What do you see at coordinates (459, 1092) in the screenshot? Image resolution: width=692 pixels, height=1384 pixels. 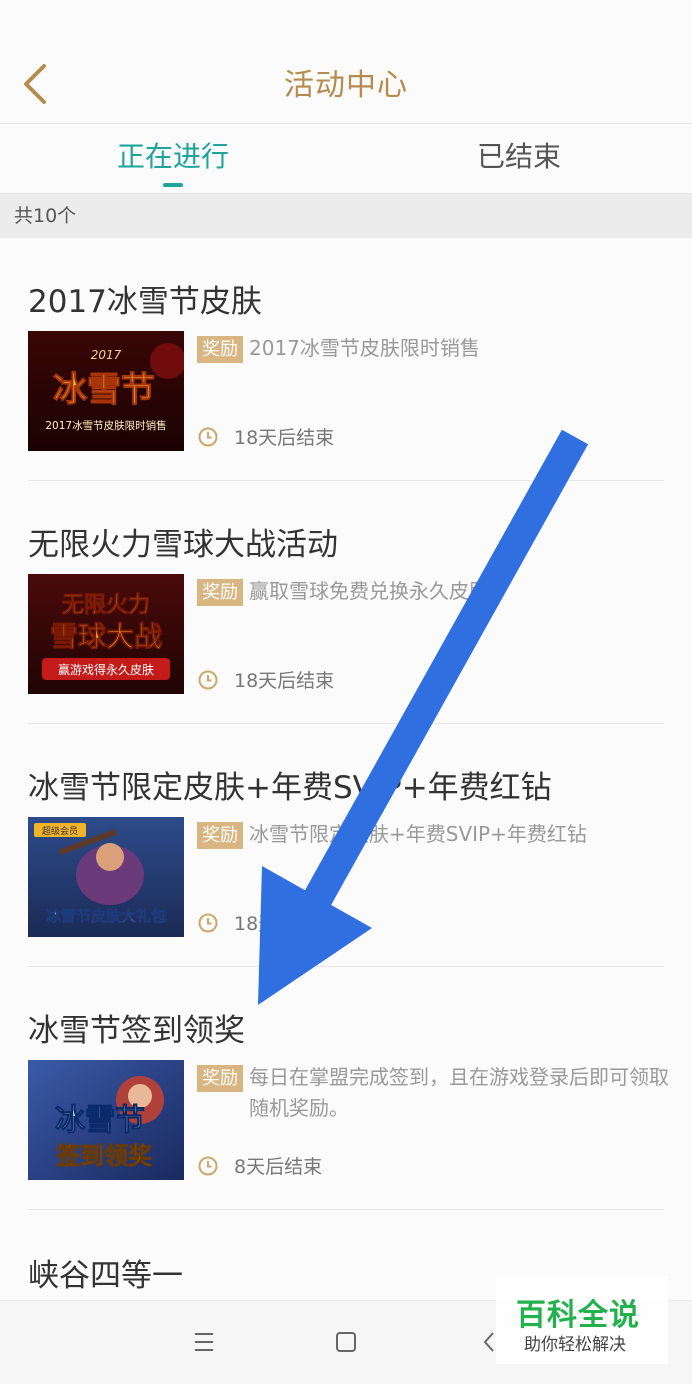 I see `activity-description: 每日在掌盟完成签到，且在游戏登录后即可领取随机奖励。` at bounding box center [459, 1092].